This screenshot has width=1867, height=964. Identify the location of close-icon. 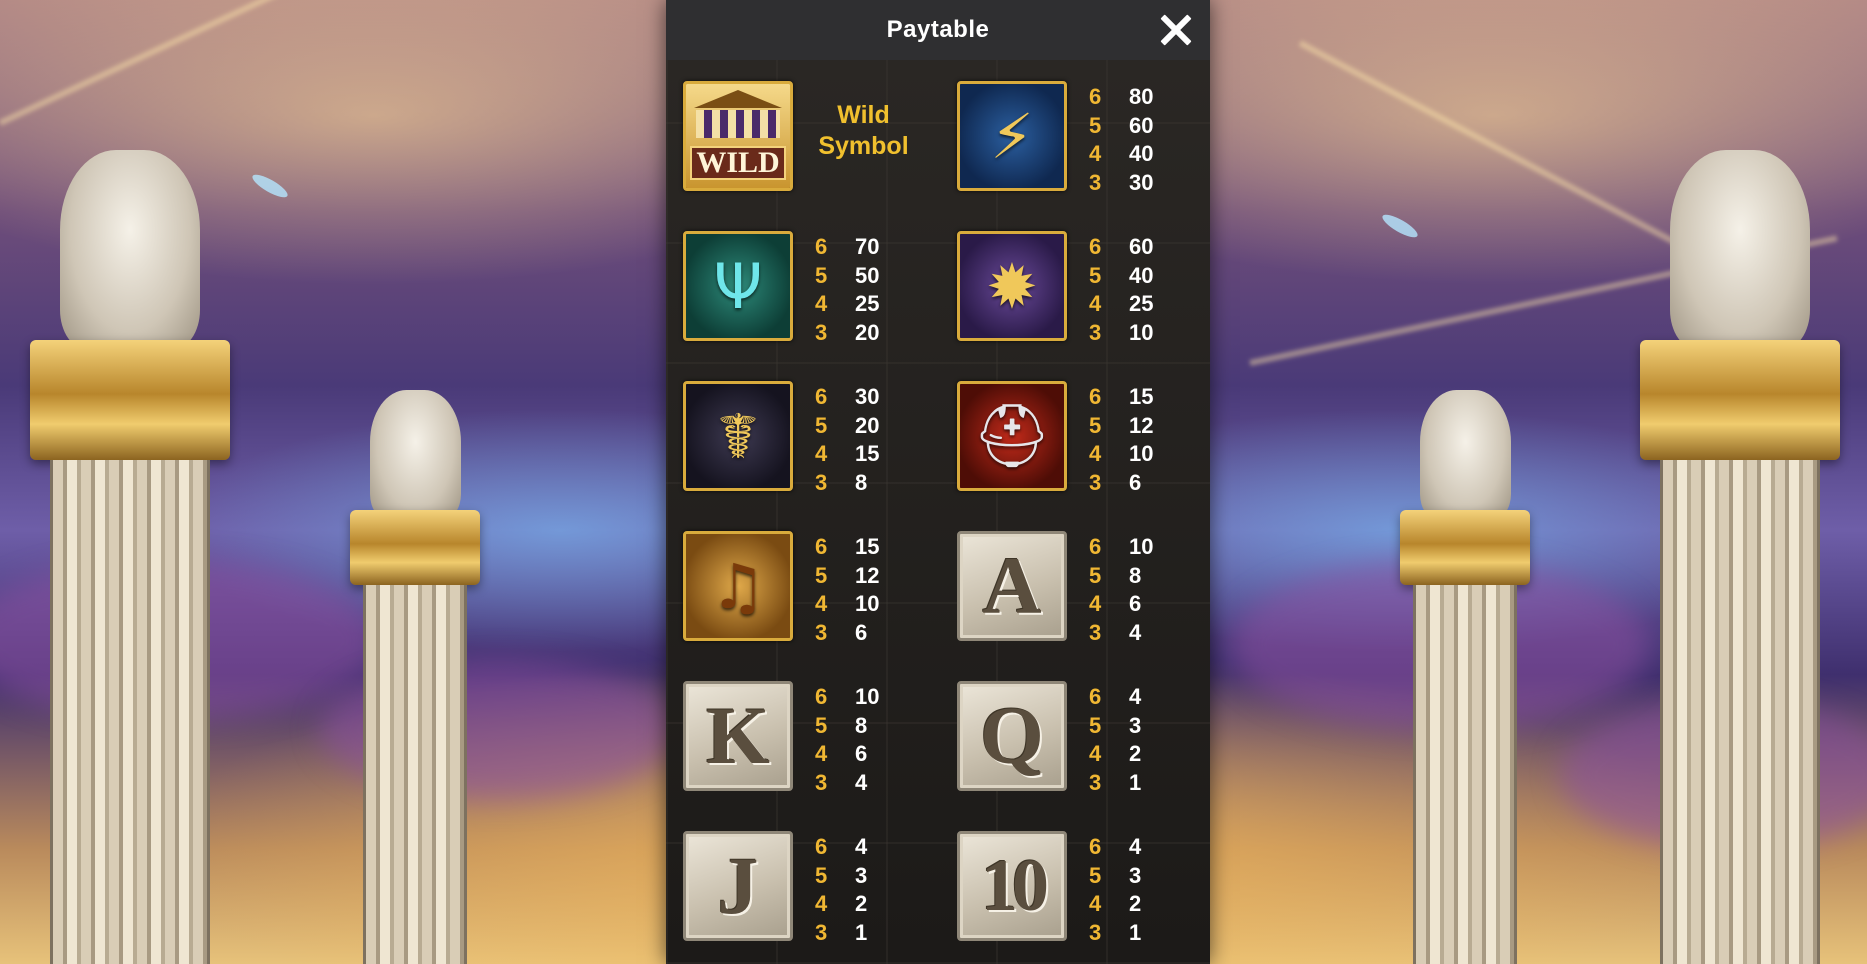
(1176, 30).